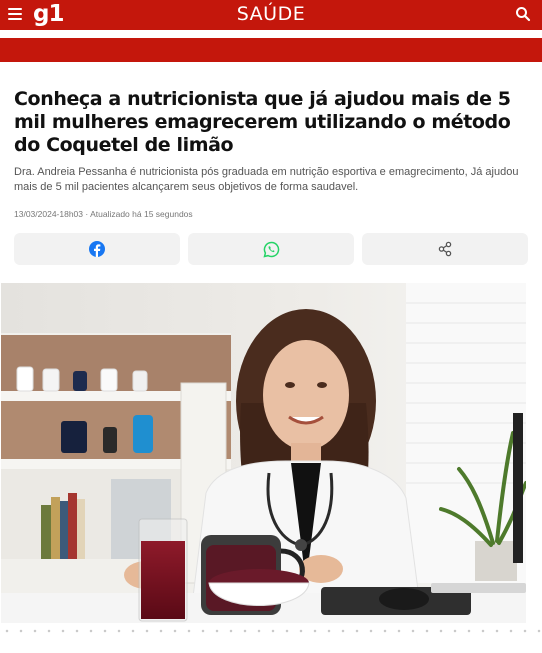 The width and height of the screenshot is (542, 653). Describe the element at coordinates (271, 631) in the screenshot. I see `dotted-divider` at that location.